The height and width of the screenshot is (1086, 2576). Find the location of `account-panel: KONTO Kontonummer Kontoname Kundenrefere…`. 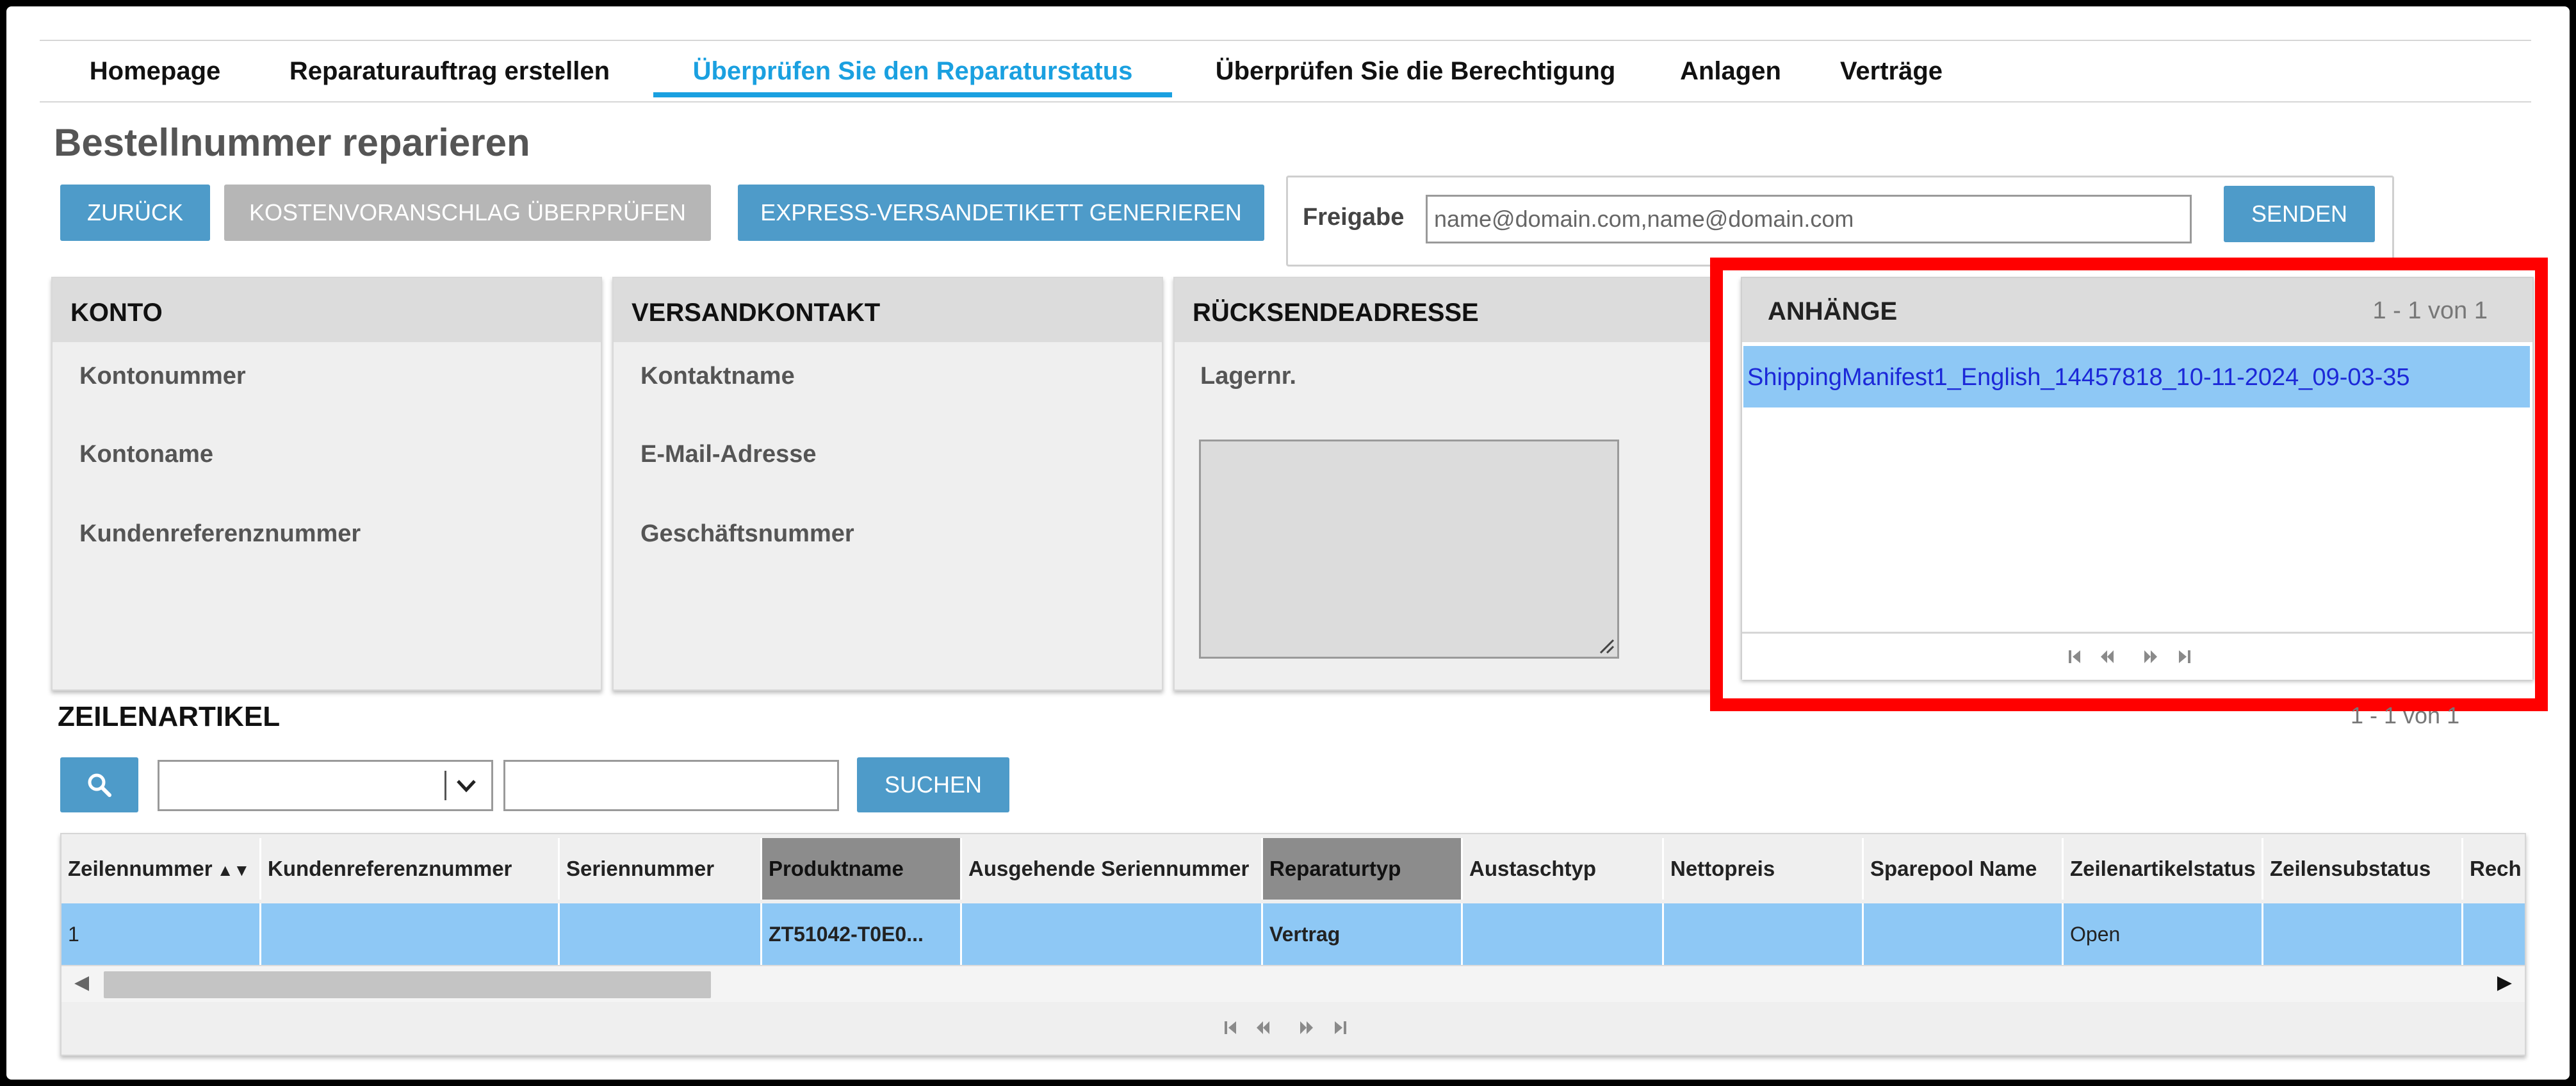

account-panel: KONTO Kontonummer Kontoname Kundenrefere… is located at coordinates (326, 484).